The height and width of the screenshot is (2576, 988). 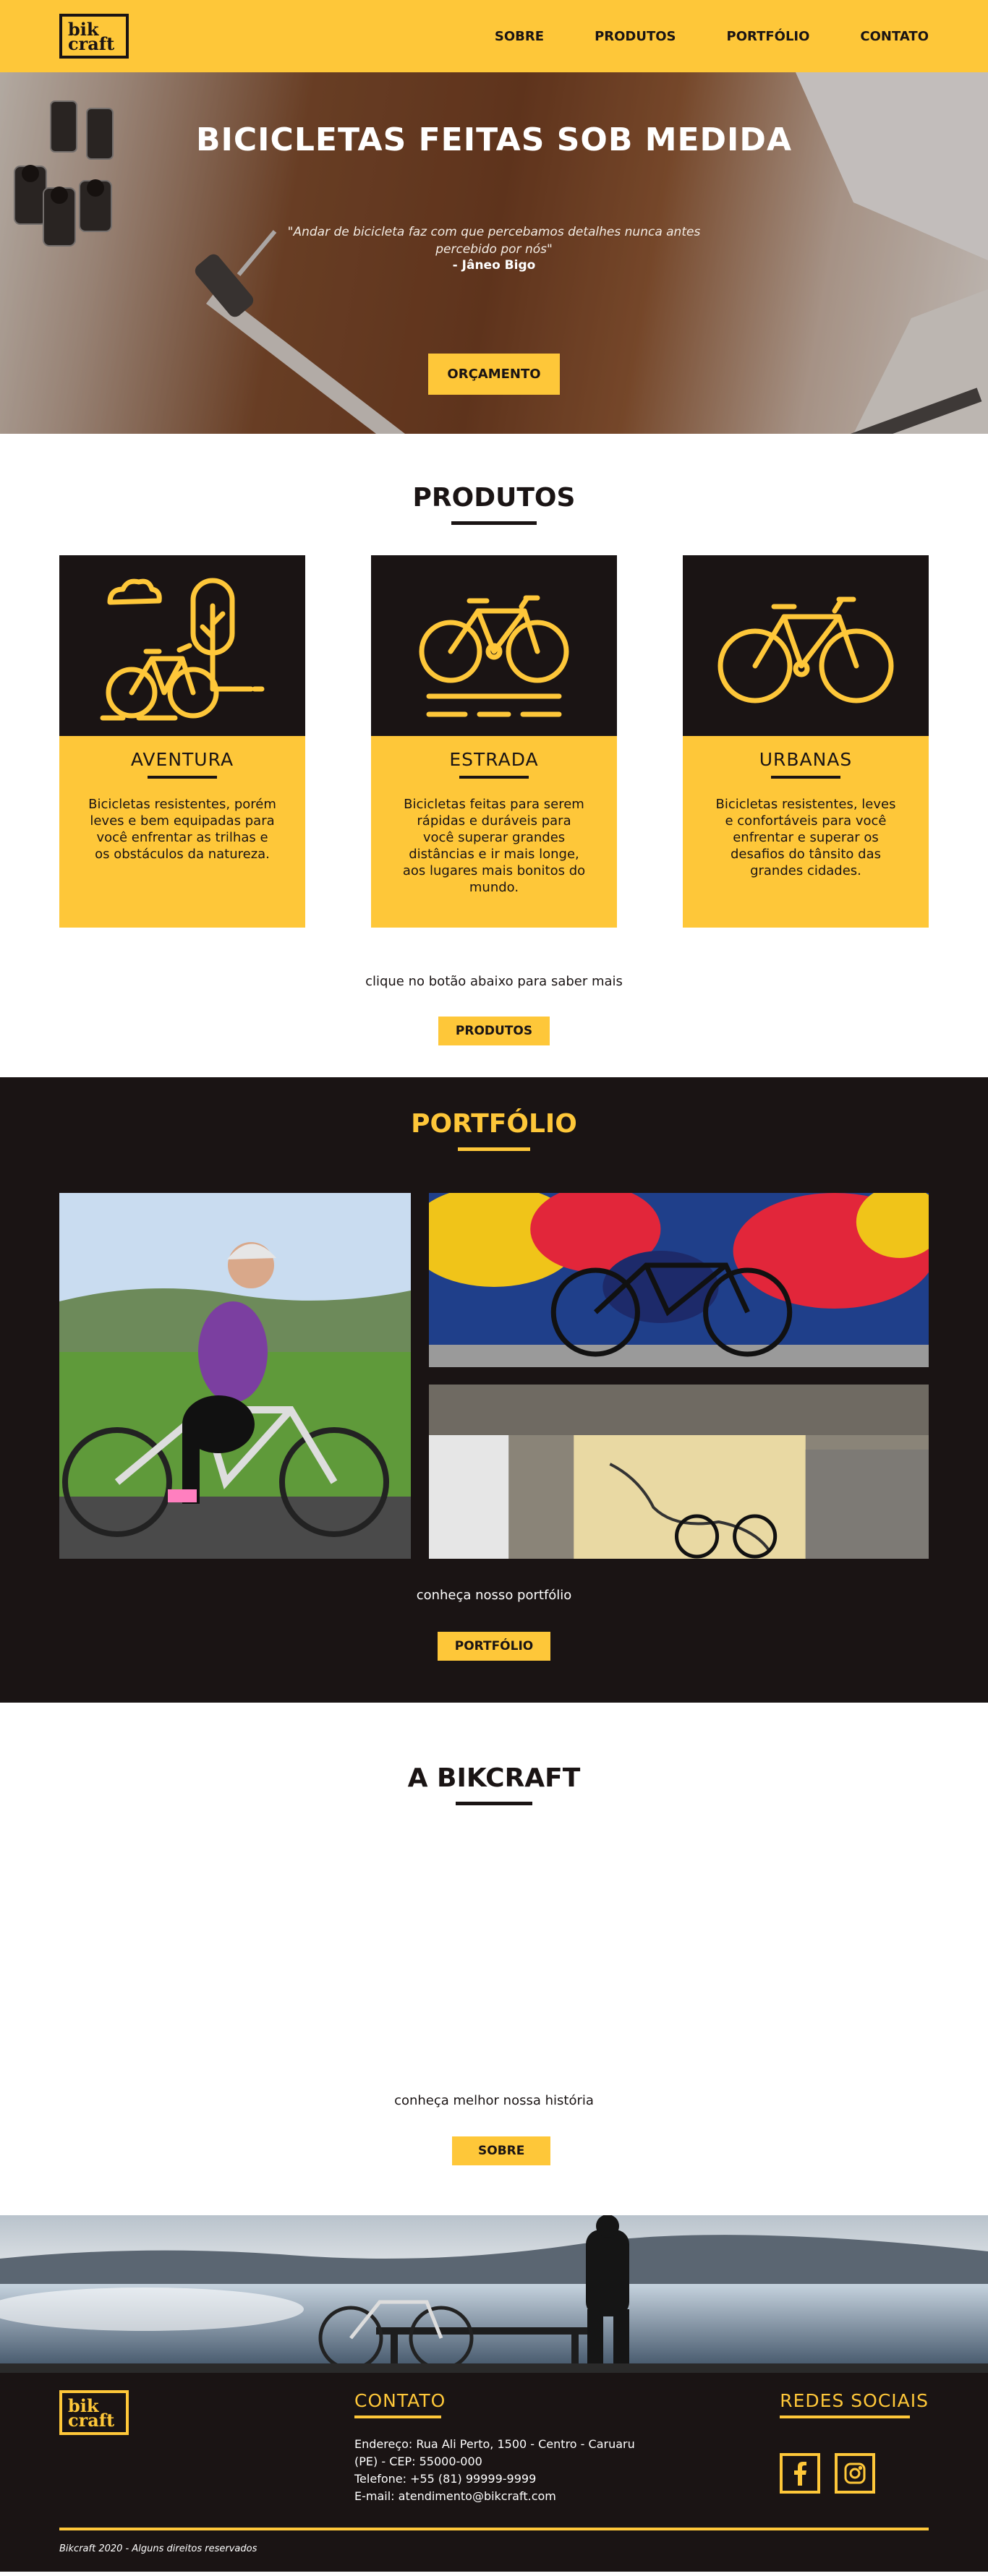 What do you see at coordinates (494, 2294) in the screenshot?
I see `seaside-banner-image` at bounding box center [494, 2294].